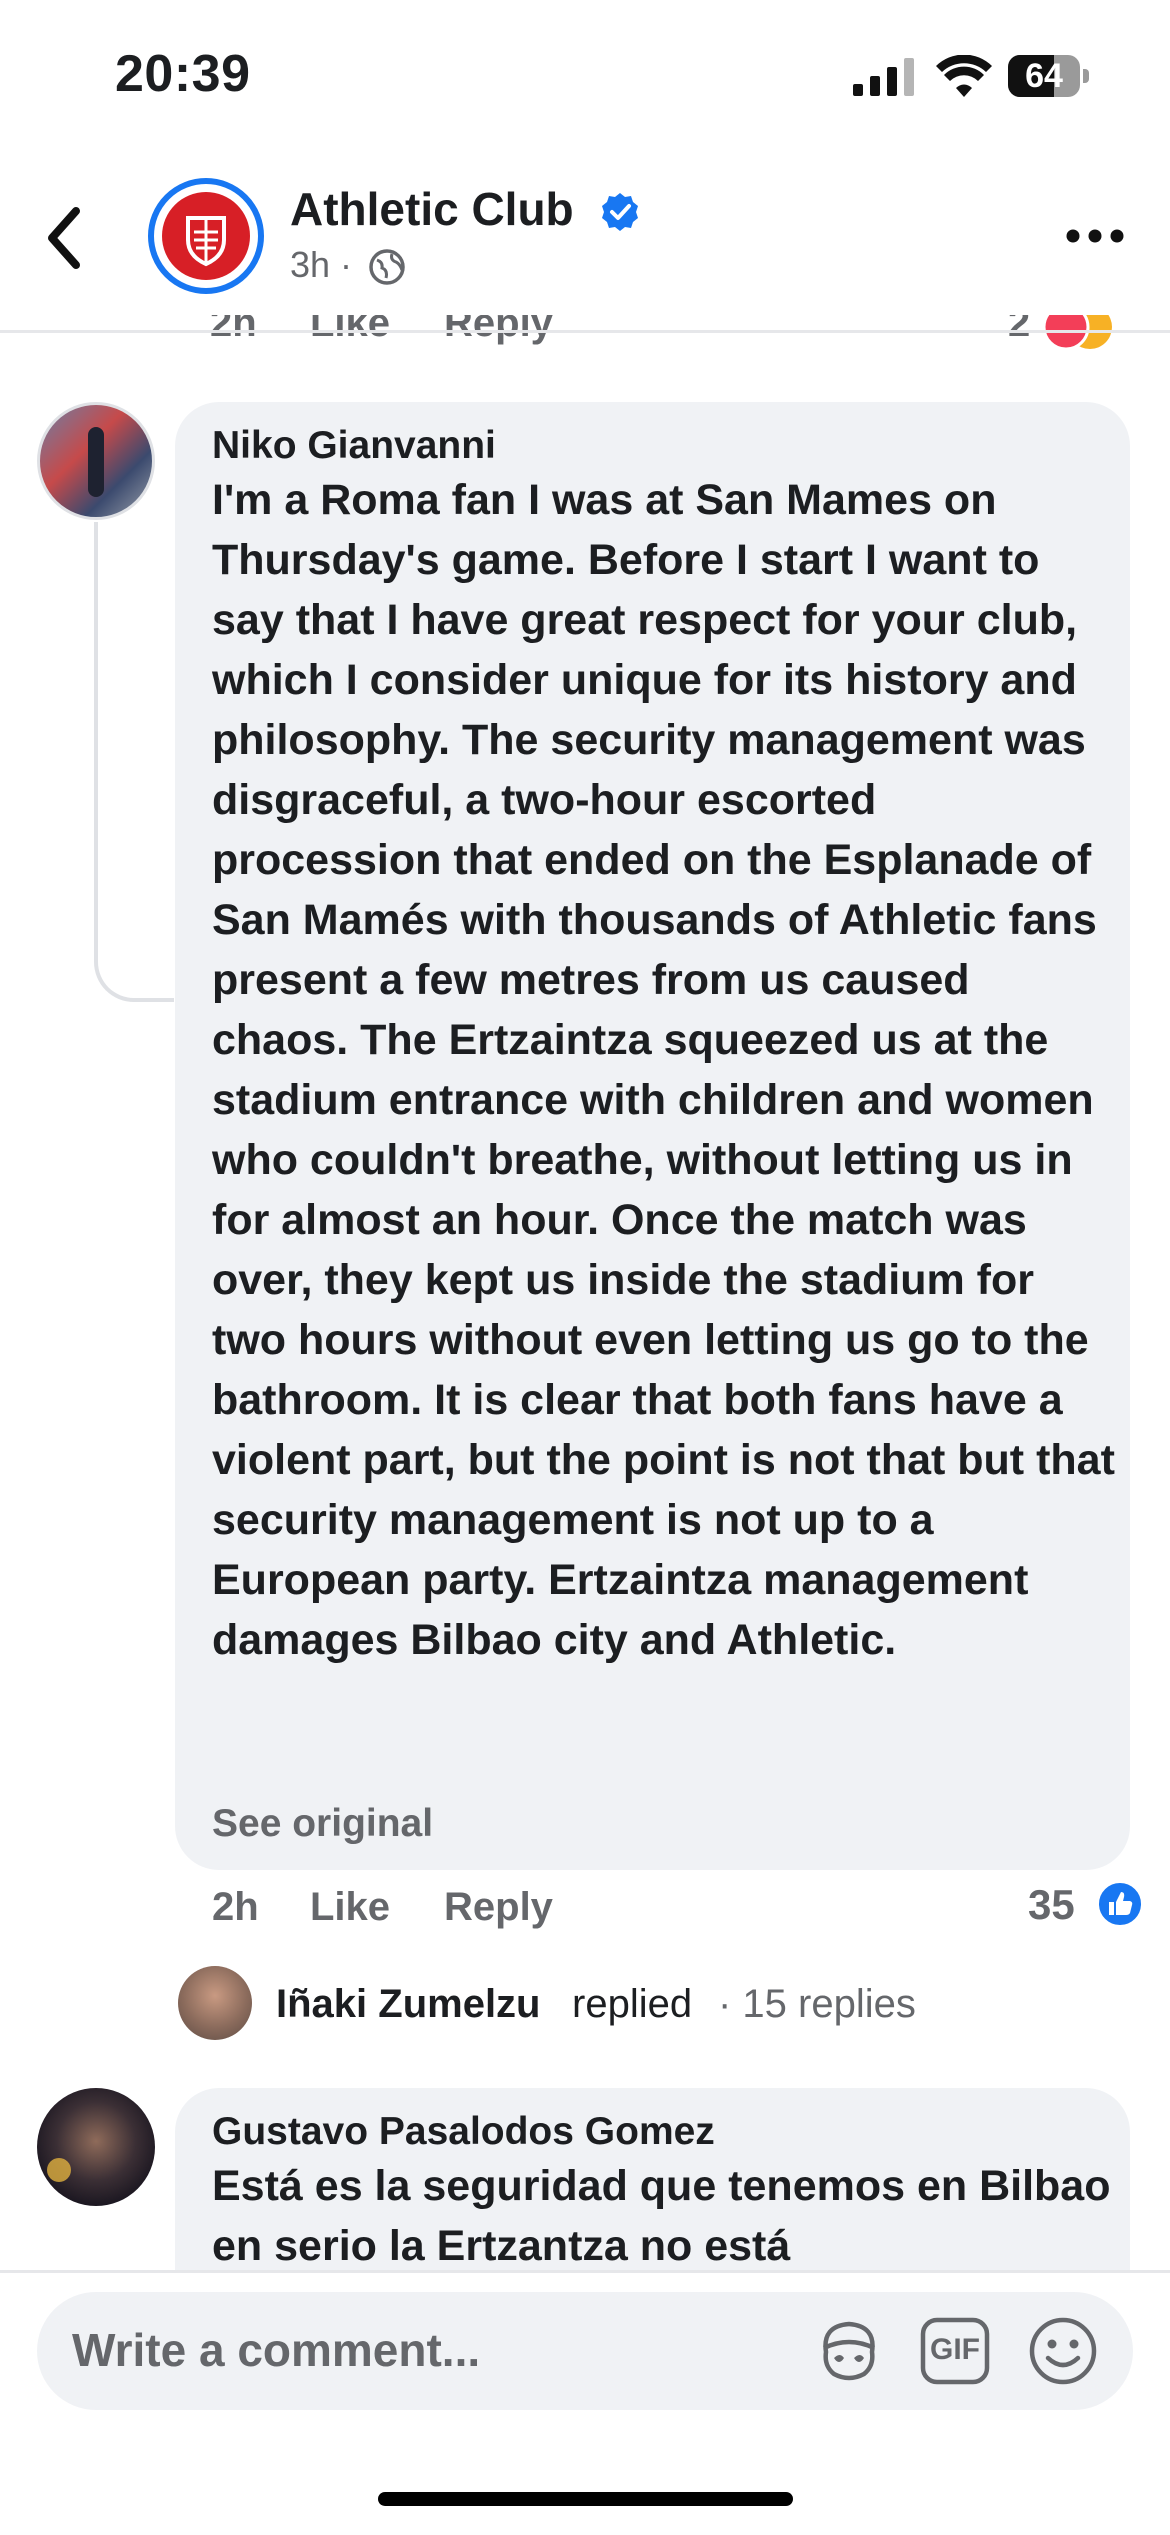  Describe the element at coordinates (350, 1907) in the screenshot. I see `like-button: Like` at that location.